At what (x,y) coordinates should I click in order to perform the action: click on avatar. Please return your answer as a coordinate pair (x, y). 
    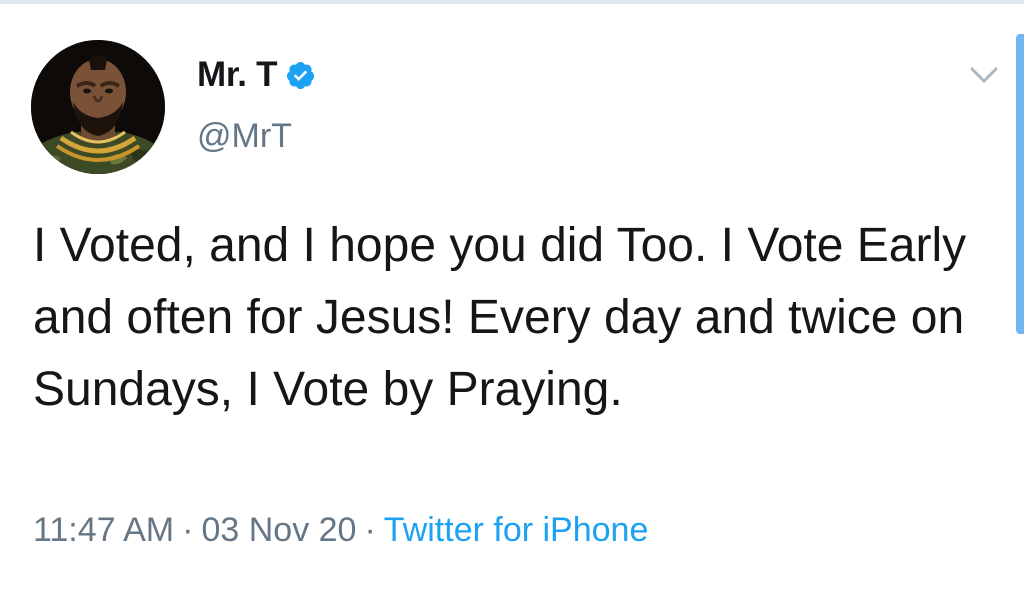
    Looking at the image, I should click on (98, 107).